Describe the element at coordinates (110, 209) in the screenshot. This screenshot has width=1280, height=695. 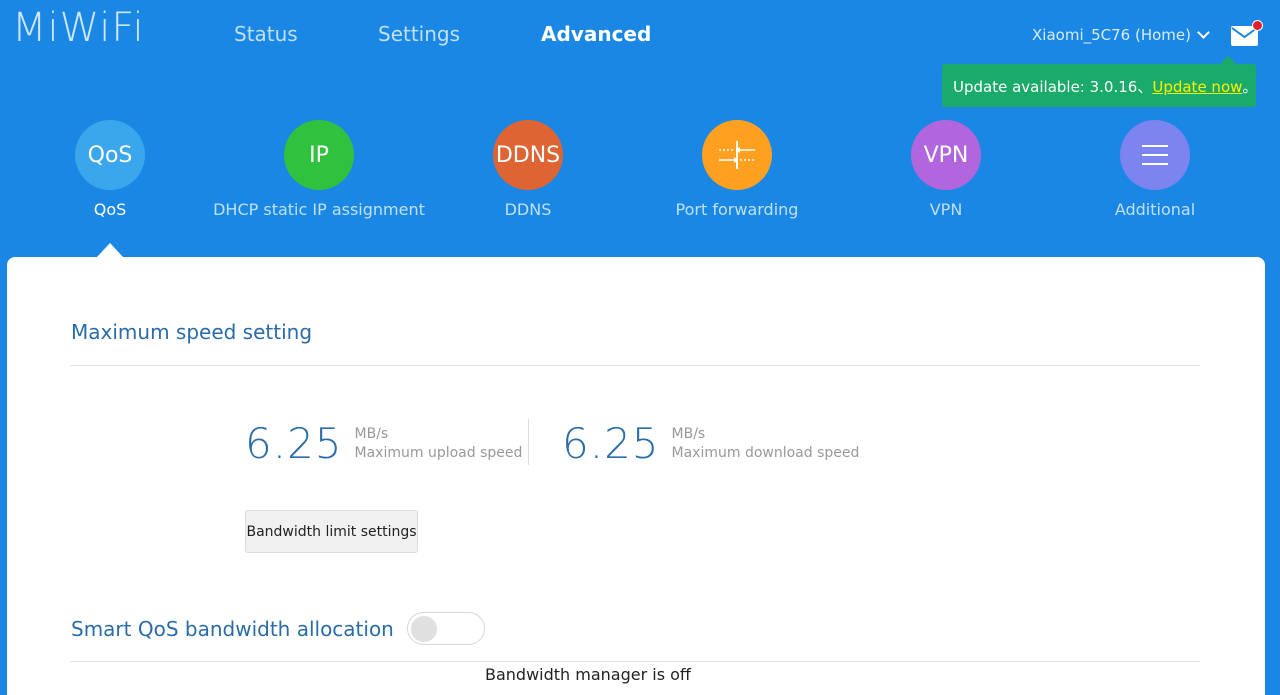
I see `tool-label: QoS` at that location.